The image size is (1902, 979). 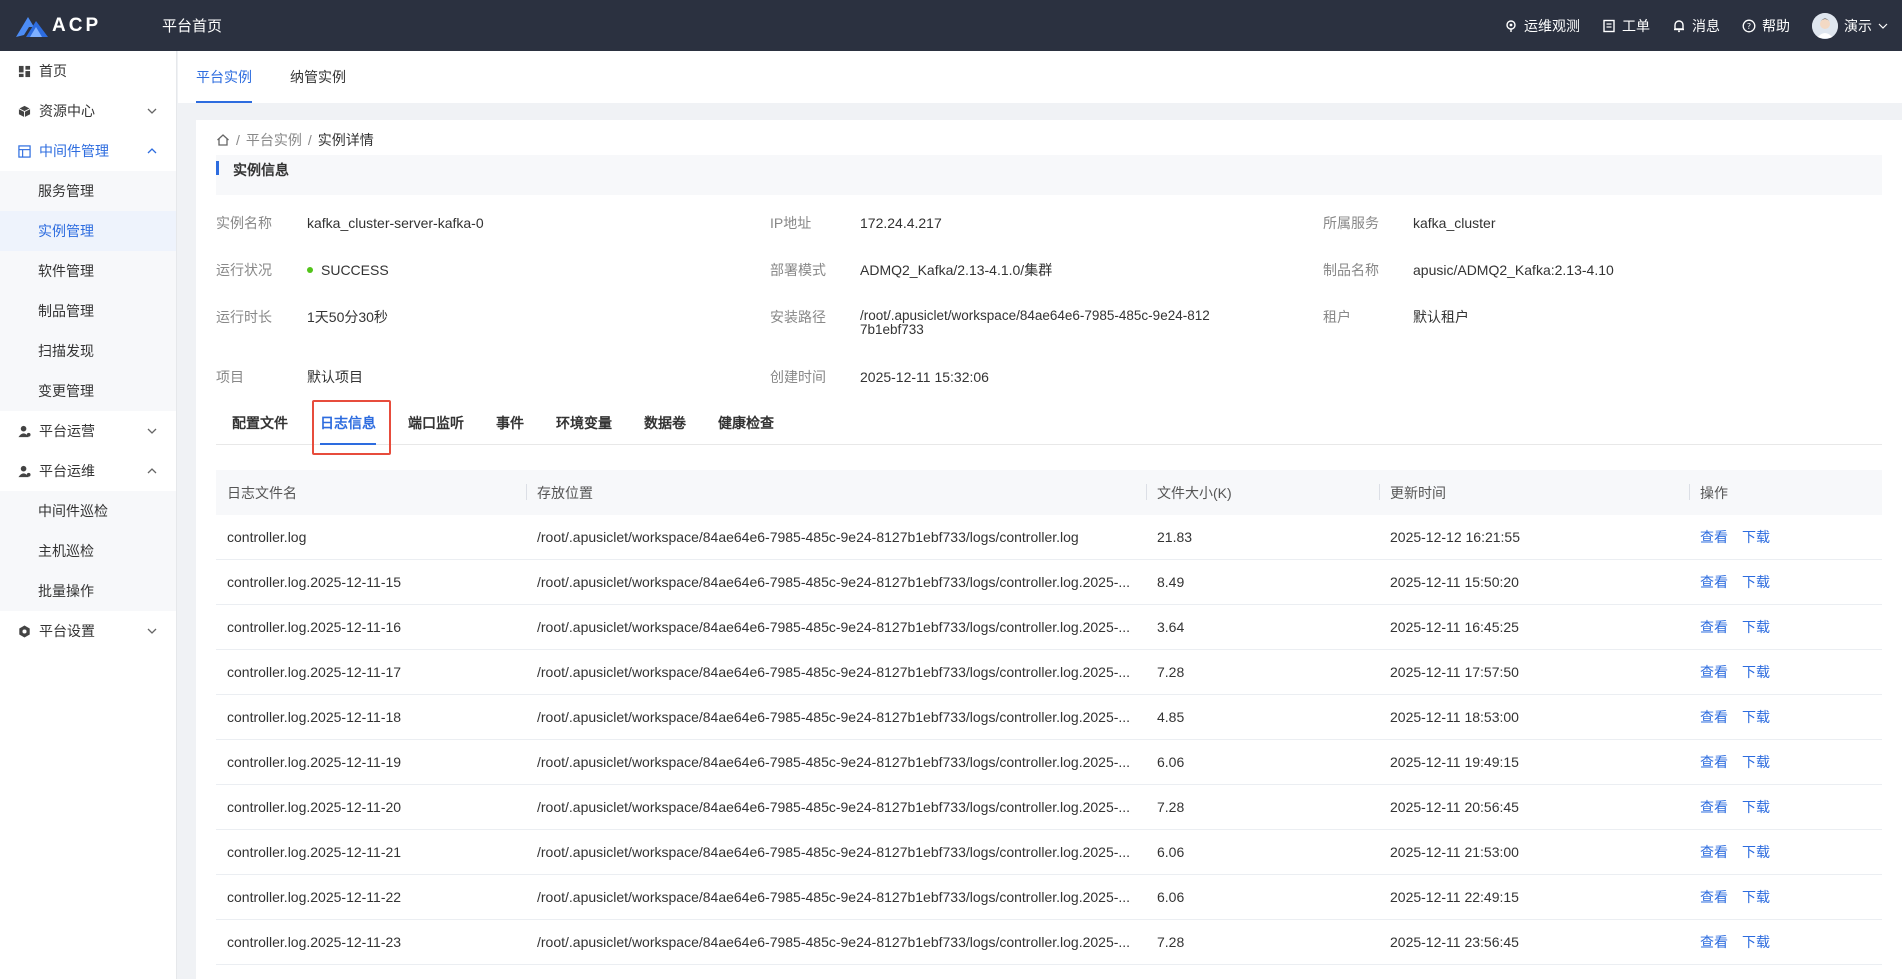 I want to click on log-filename: controller.log.2025-12-11-17, so click(x=314, y=672).